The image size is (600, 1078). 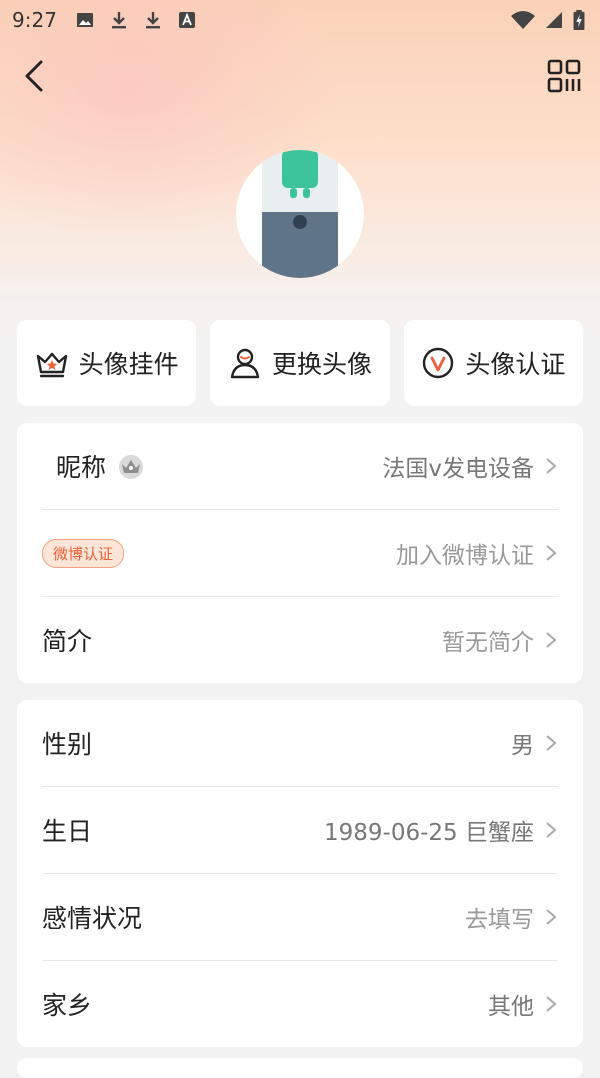 I want to click on crown-icon, so click(x=51, y=365).